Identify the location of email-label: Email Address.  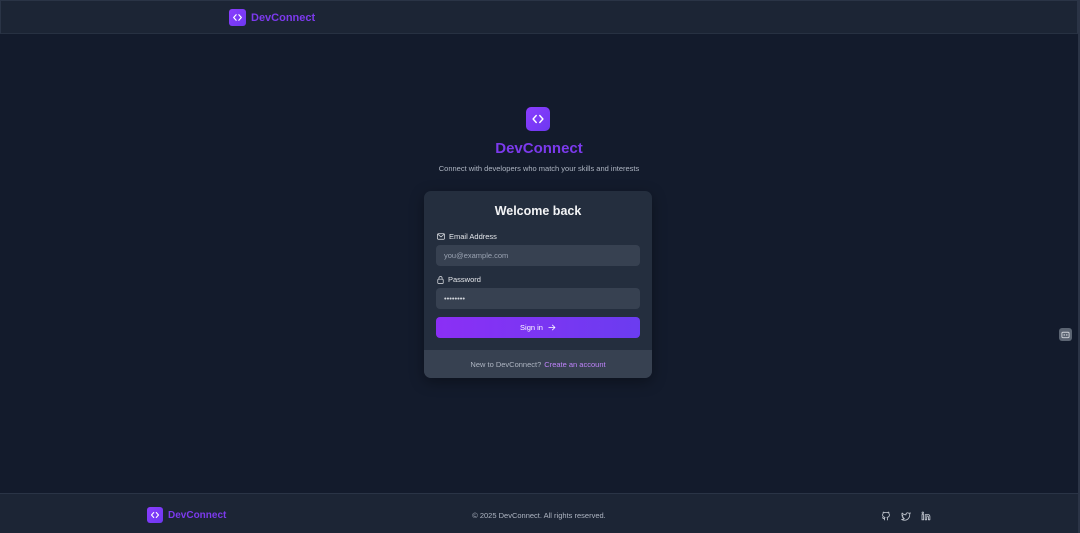
(467, 236).